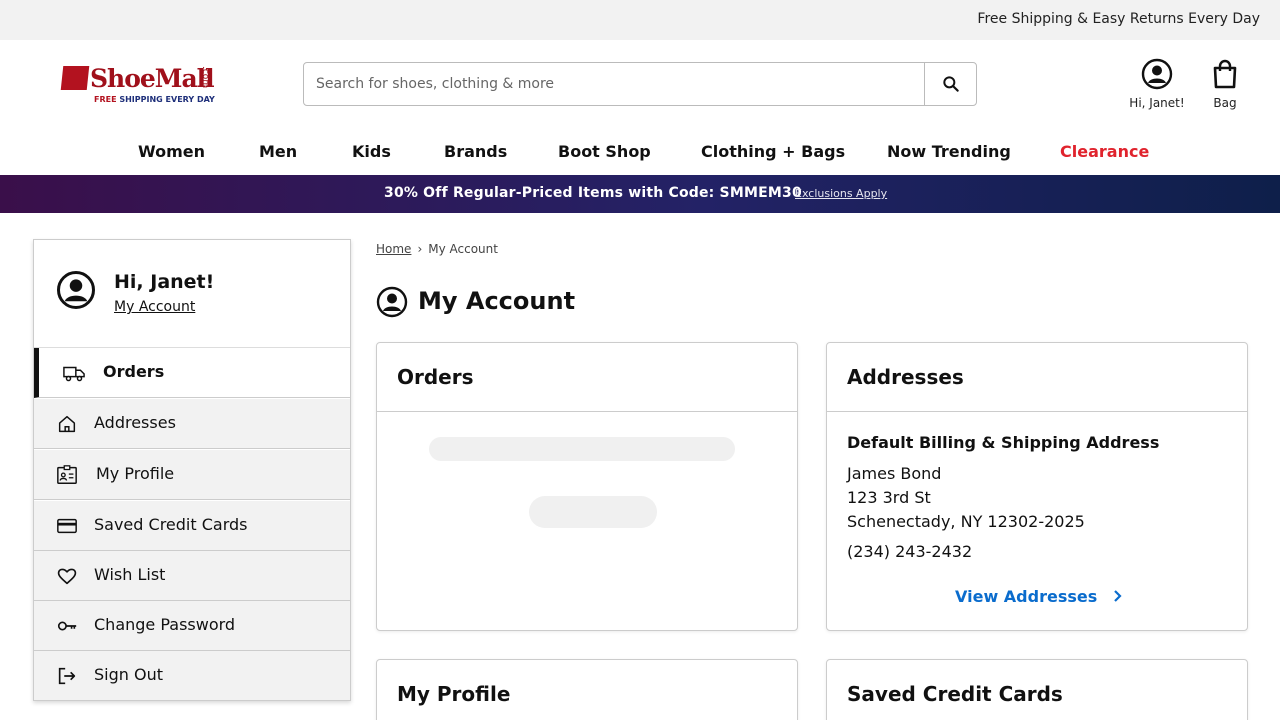 Image resolution: width=1280 pixels, height=720 pixels. What do you see at coordinates (1118, 19) in the screenshot?
I see `shipping-promo-text: Free Shipping & Easy Returns Every Day` at bounding box center [1118, 19].